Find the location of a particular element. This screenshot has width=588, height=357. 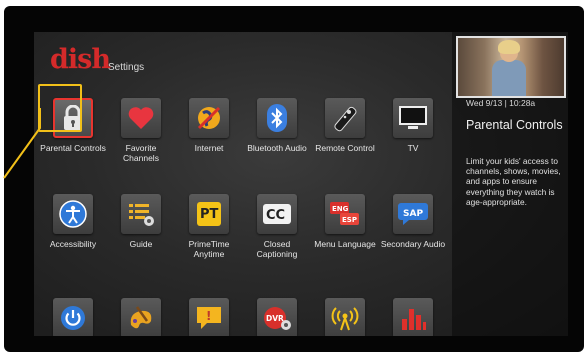

tile-label: Closed Captioning is located at coordinates (277, 249).